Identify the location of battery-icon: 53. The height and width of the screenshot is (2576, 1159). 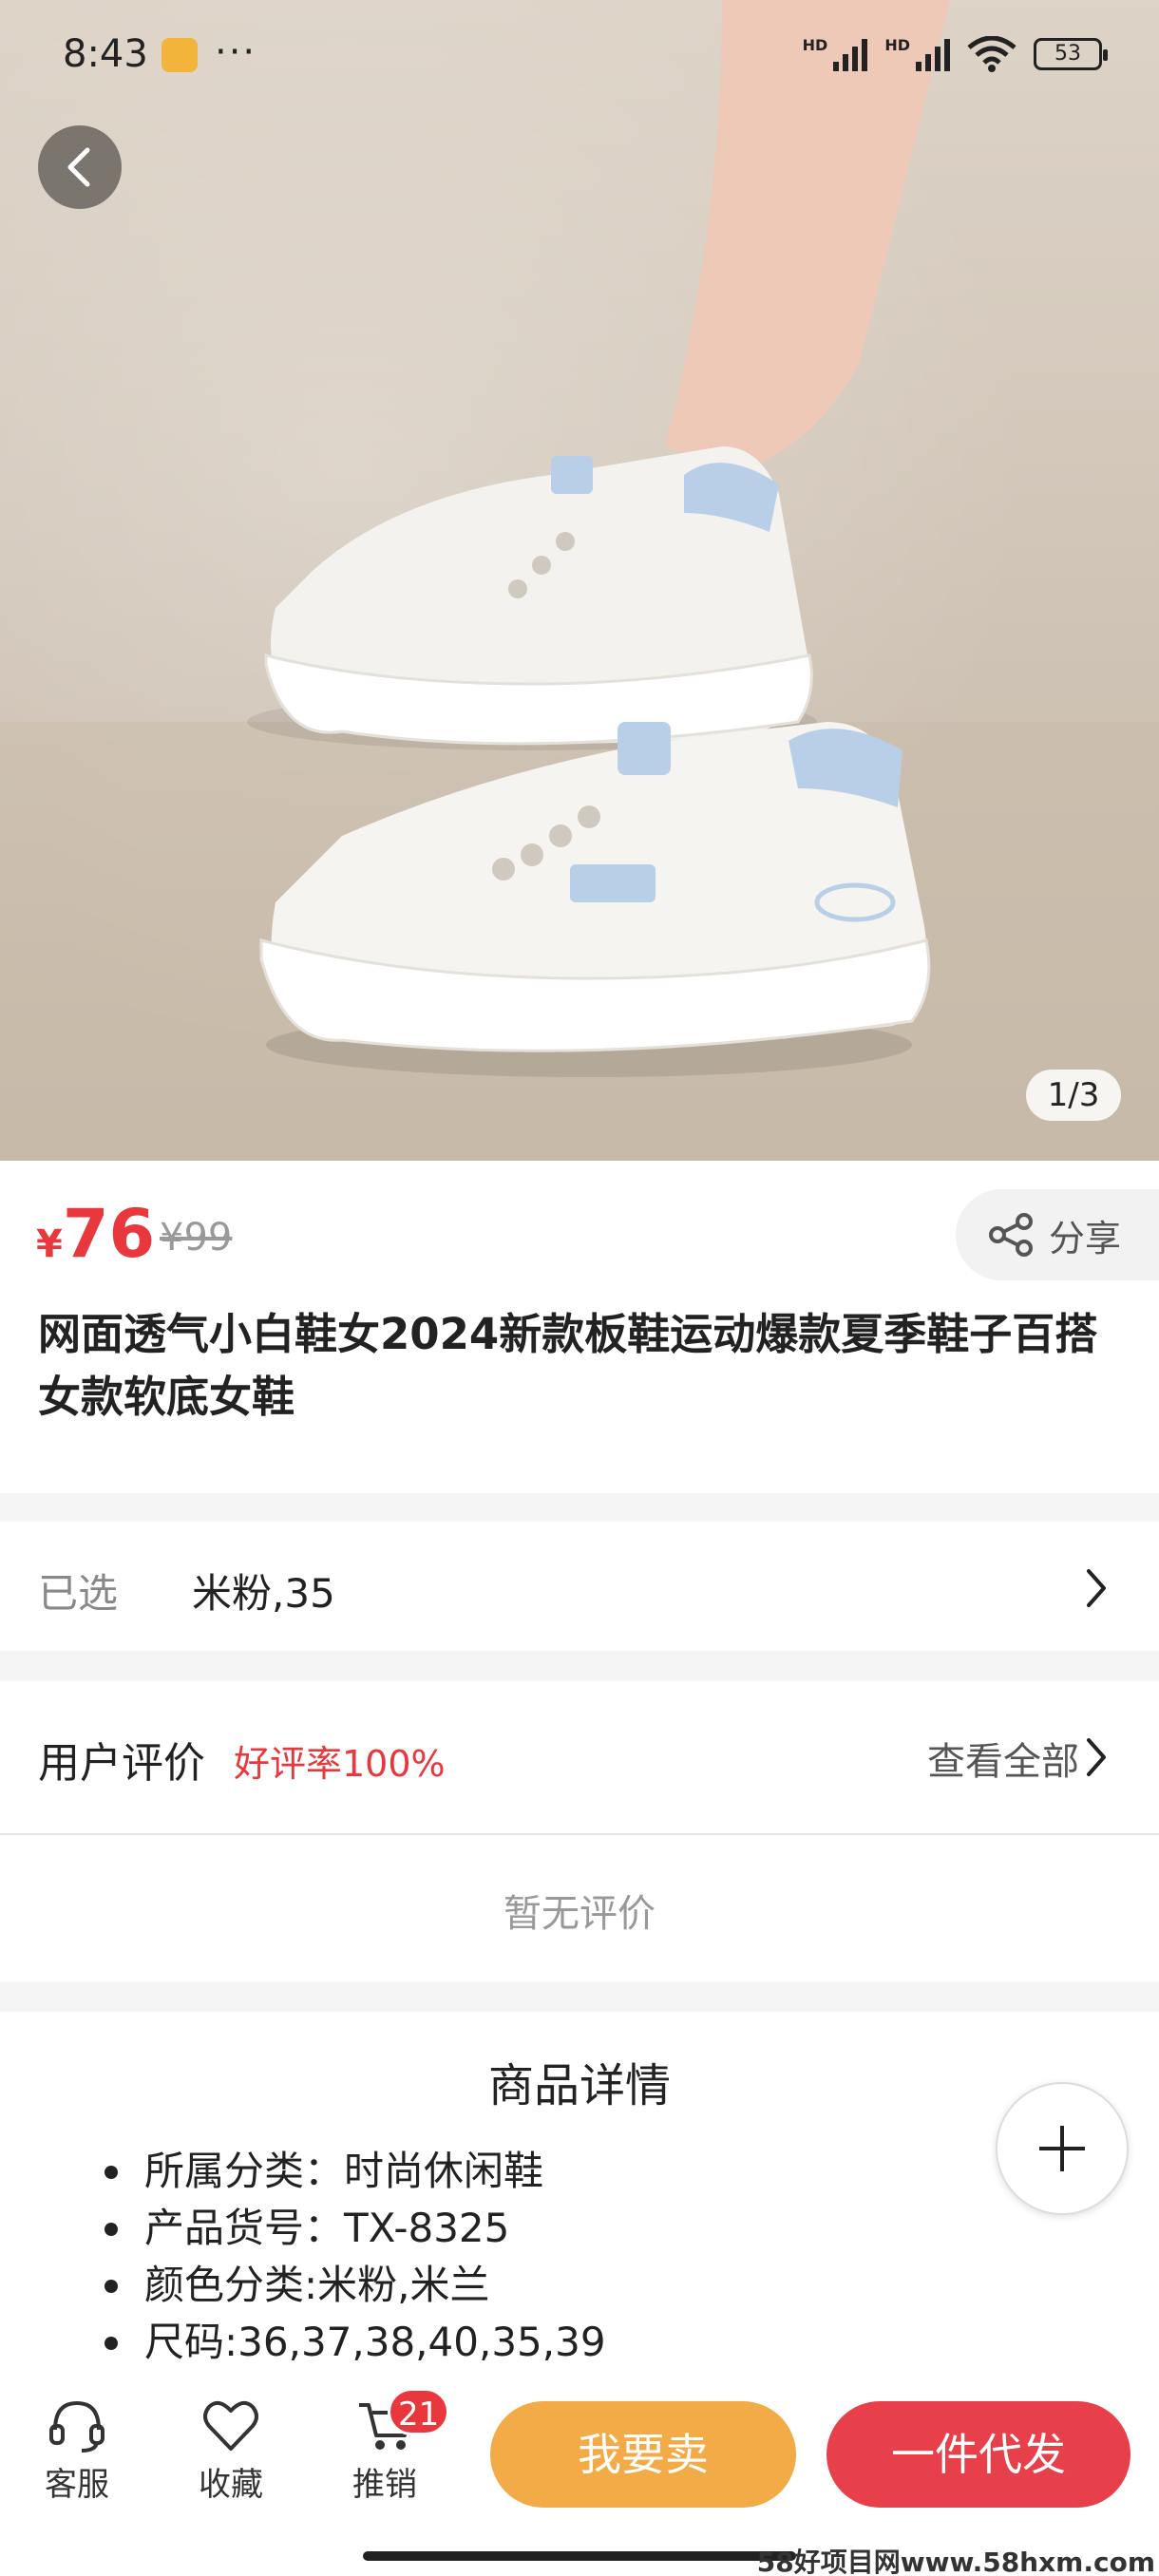
(1071, 54).